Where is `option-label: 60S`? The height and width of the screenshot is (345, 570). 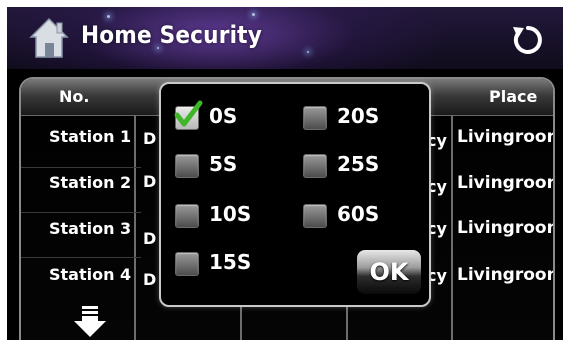 option-label: 60S is located at coordinates (358, 214).